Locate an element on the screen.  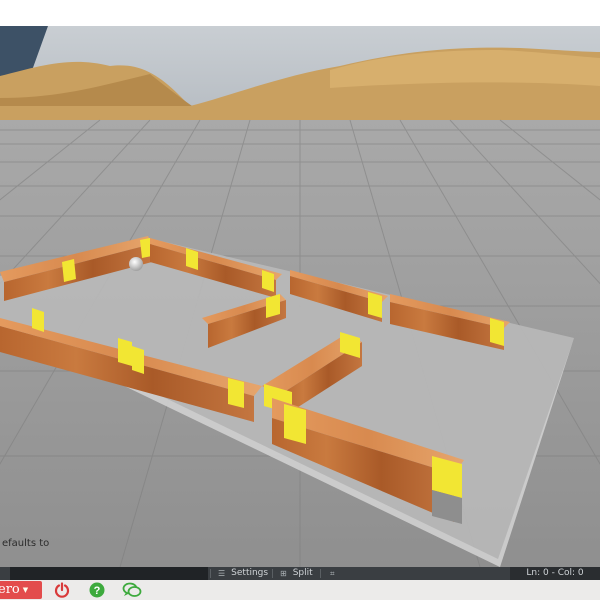
list-icon: ☰ is located at coordinates (222, 573).